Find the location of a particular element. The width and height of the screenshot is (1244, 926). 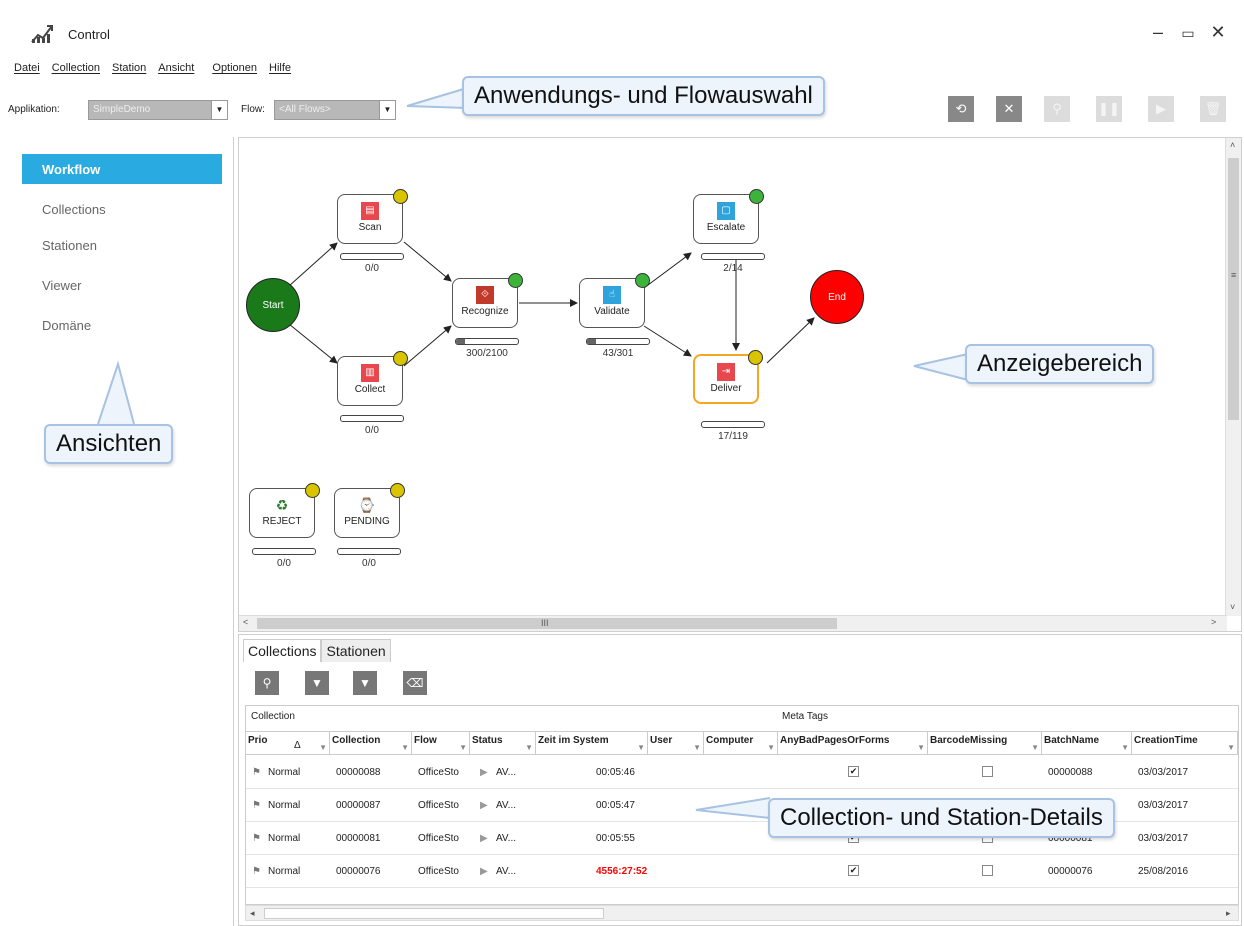

checkbox-barcodemissing is located at coordinates (987, 771).